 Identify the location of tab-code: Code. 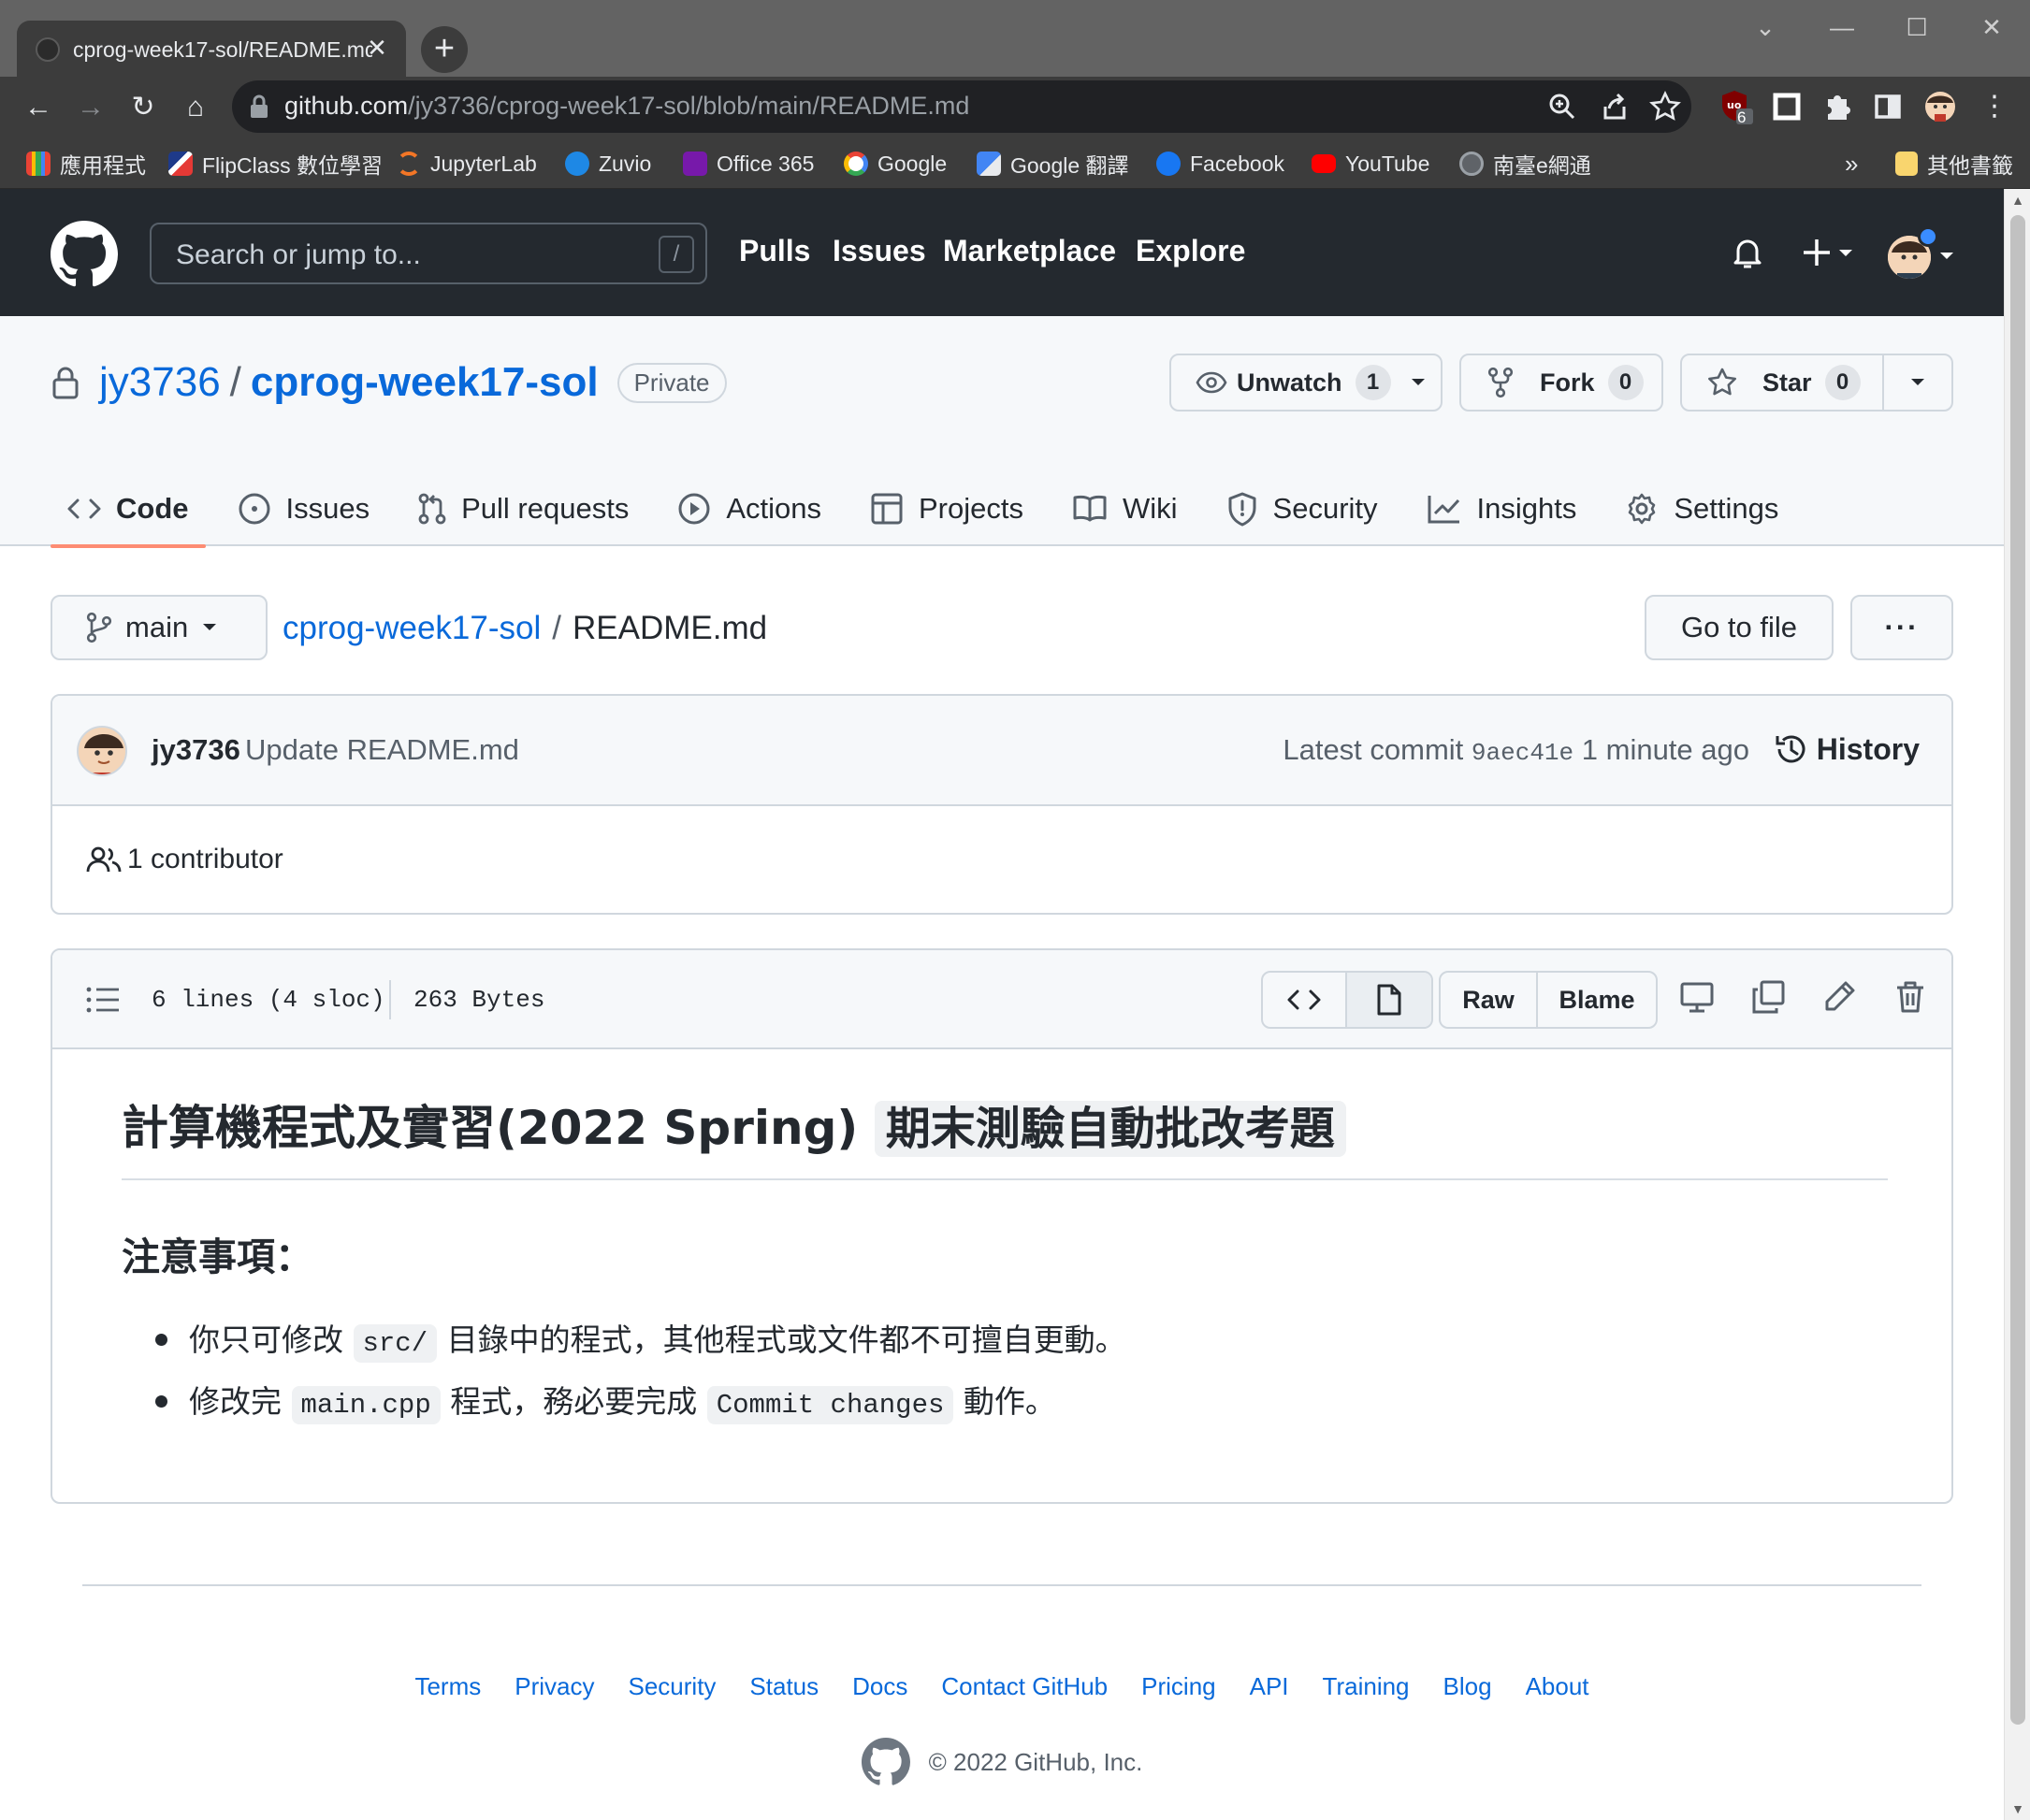
(128, 509).